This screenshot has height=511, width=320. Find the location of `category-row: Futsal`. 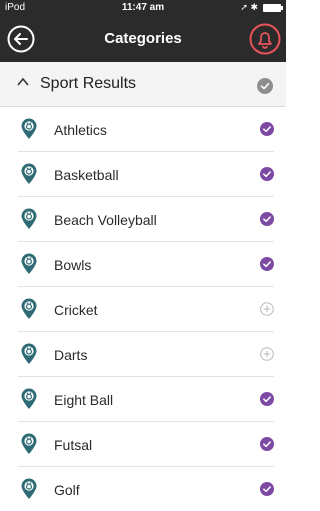

category-row: Futsal is located at coordinates (146, 444).